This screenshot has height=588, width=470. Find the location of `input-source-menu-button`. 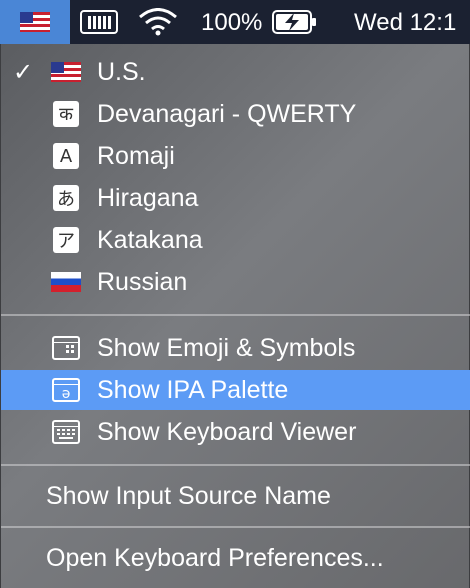

input-source-menu-button is located at coordinates (35, 22).